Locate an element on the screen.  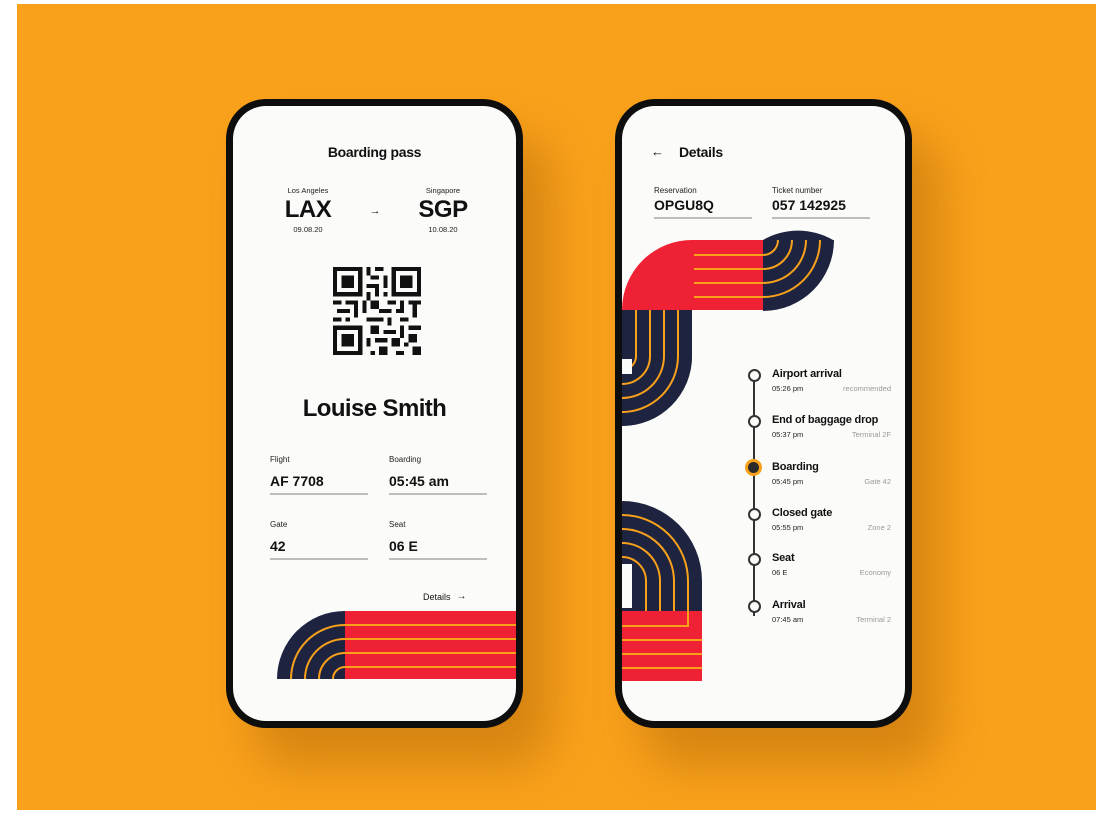
timeline-step-note: Economy is located at coordinates (875, 572).